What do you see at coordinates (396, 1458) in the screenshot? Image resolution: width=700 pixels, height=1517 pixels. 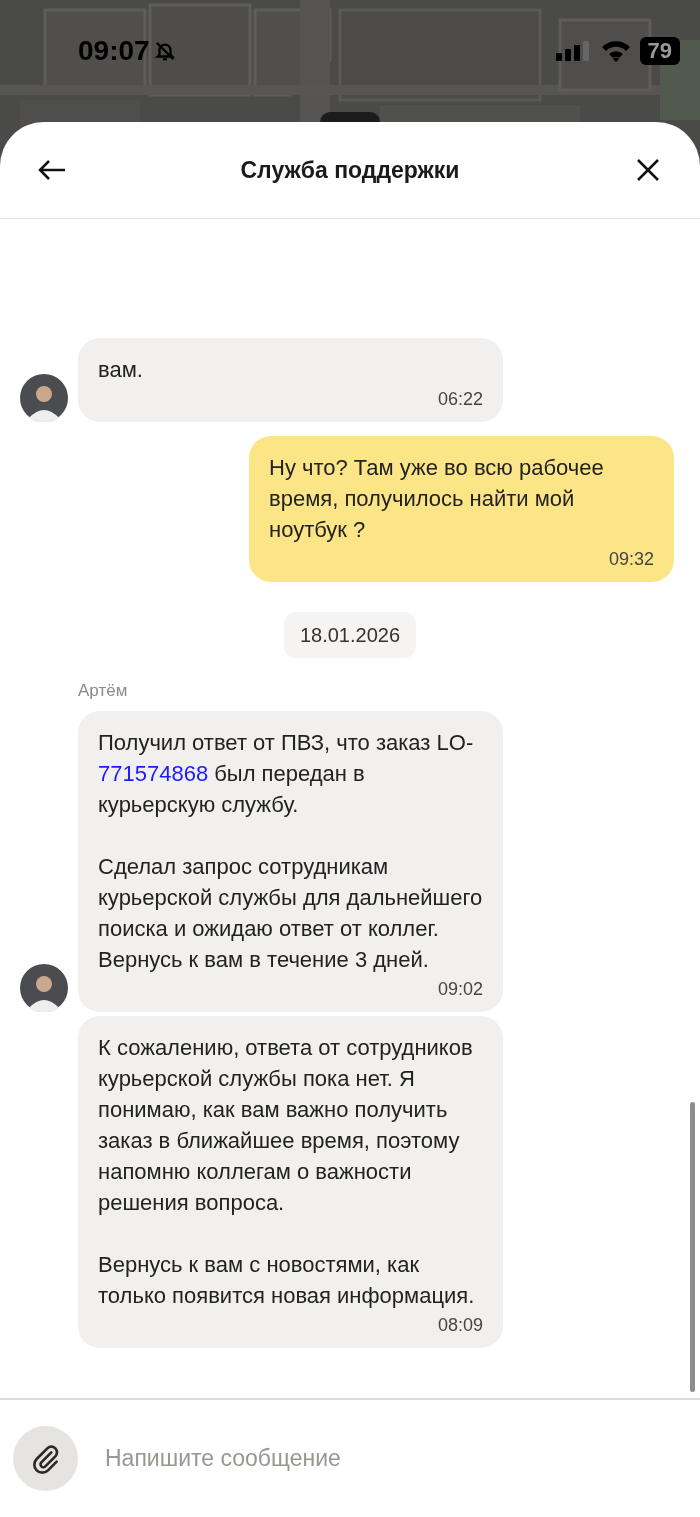 I see `message-input: Напишите сообщение` at bounding box center [396, 1458].